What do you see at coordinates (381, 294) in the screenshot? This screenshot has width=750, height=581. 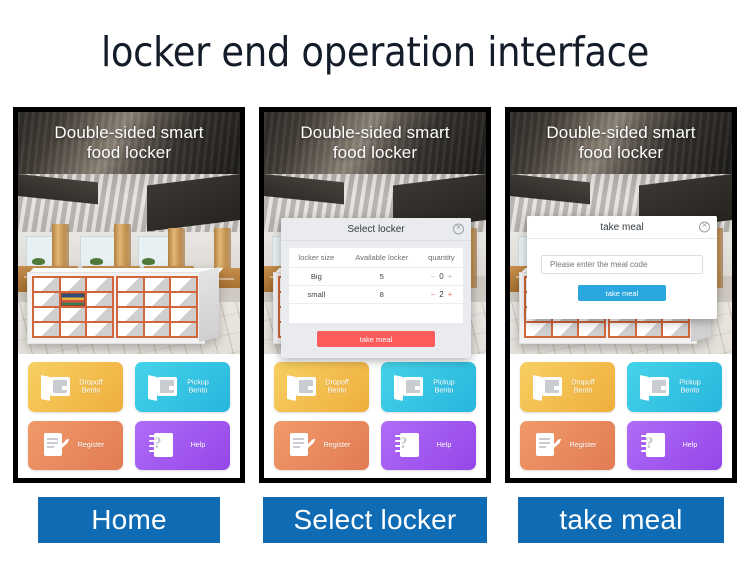 I see `cell-available: 8` at bounding box center [381, 294].